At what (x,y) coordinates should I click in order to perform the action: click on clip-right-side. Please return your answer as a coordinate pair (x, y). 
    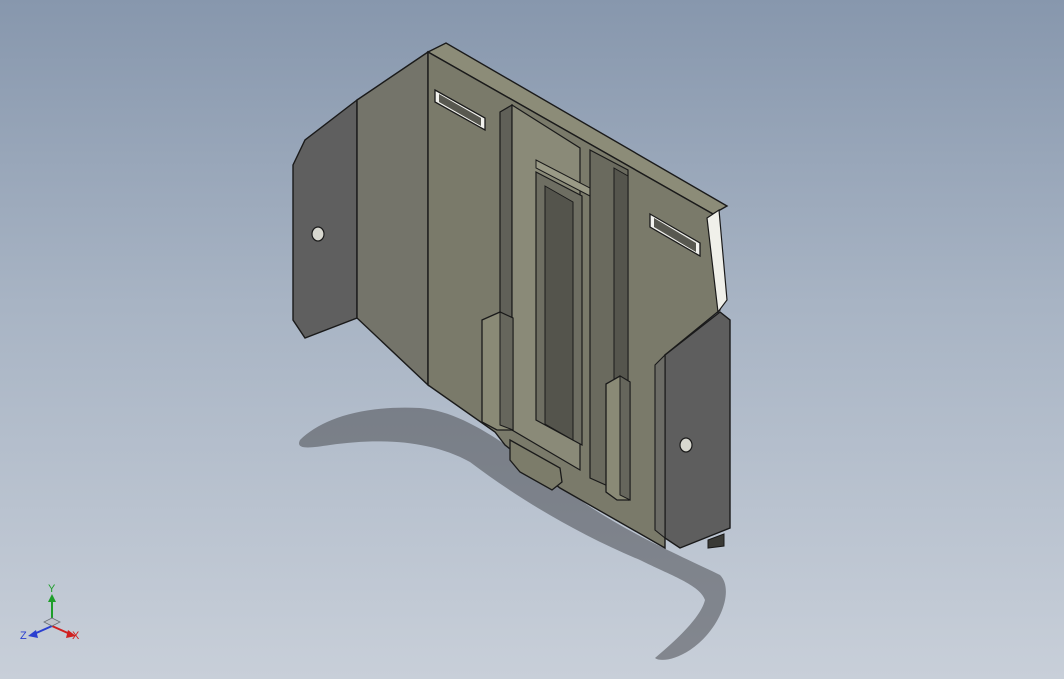
    Looking at the image, I should click on (625, 438).